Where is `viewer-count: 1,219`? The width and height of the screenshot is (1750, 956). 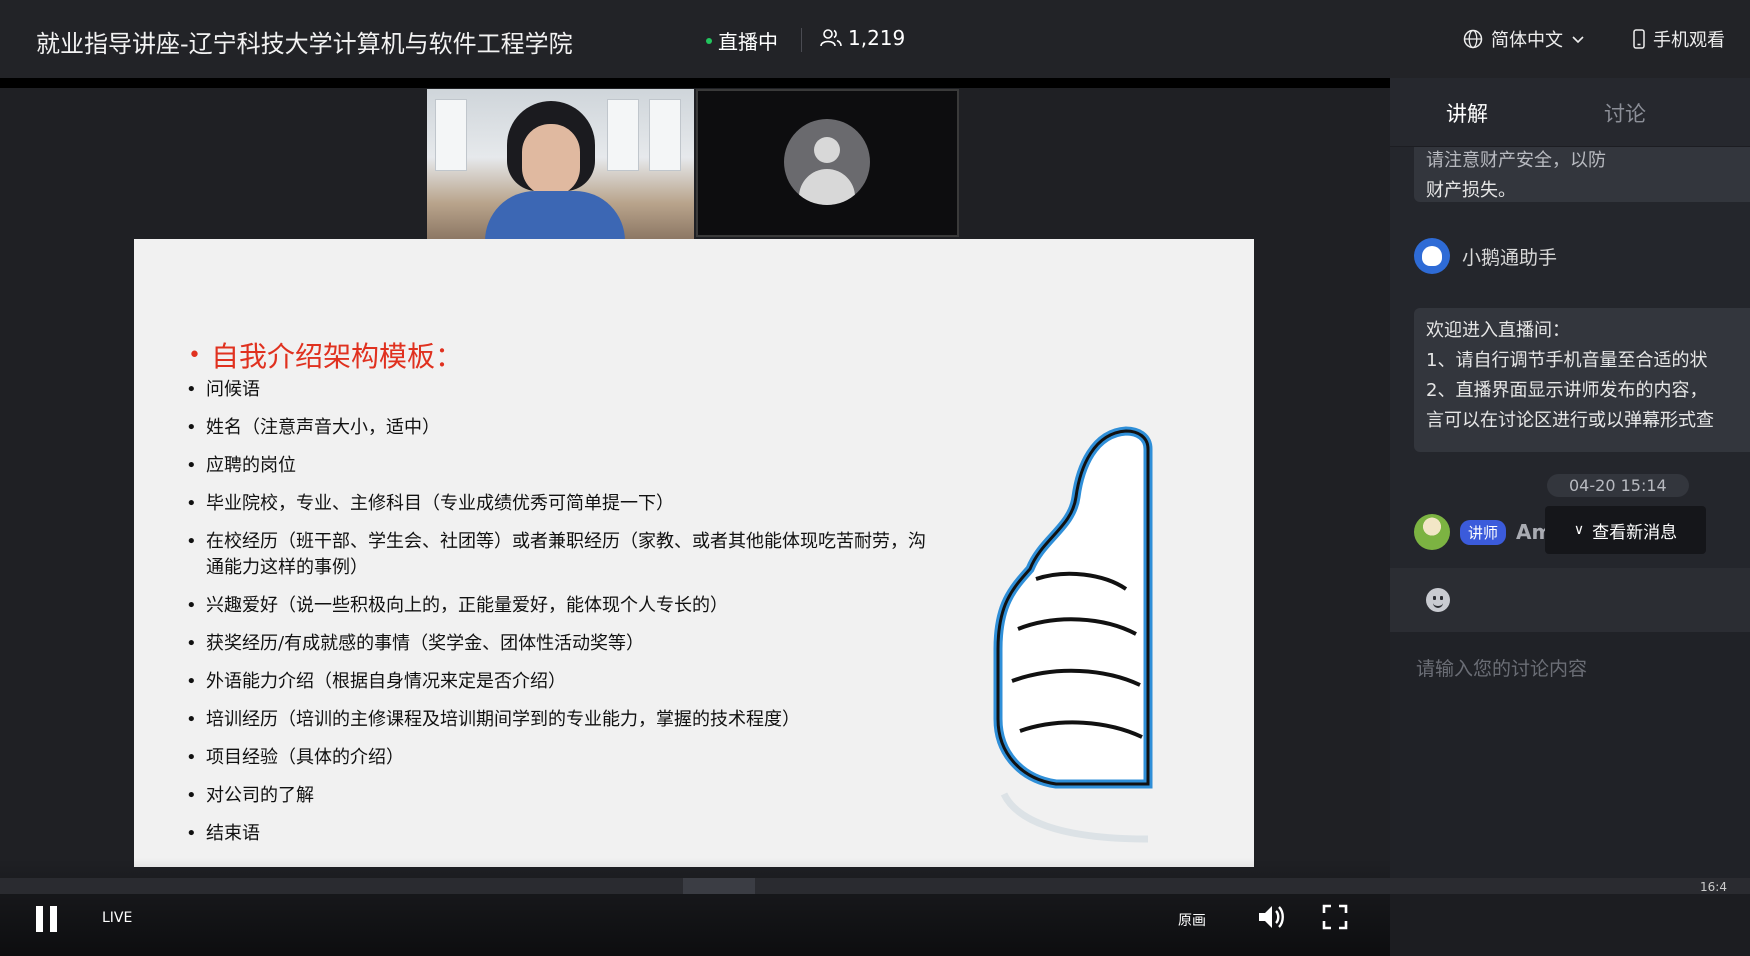 viewer-count: 1,219 is located at coordinates (862, 38).